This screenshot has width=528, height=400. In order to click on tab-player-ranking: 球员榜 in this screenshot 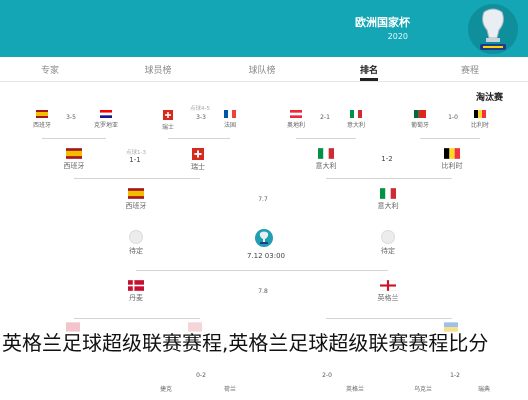, I will do `click(158, 69)`.